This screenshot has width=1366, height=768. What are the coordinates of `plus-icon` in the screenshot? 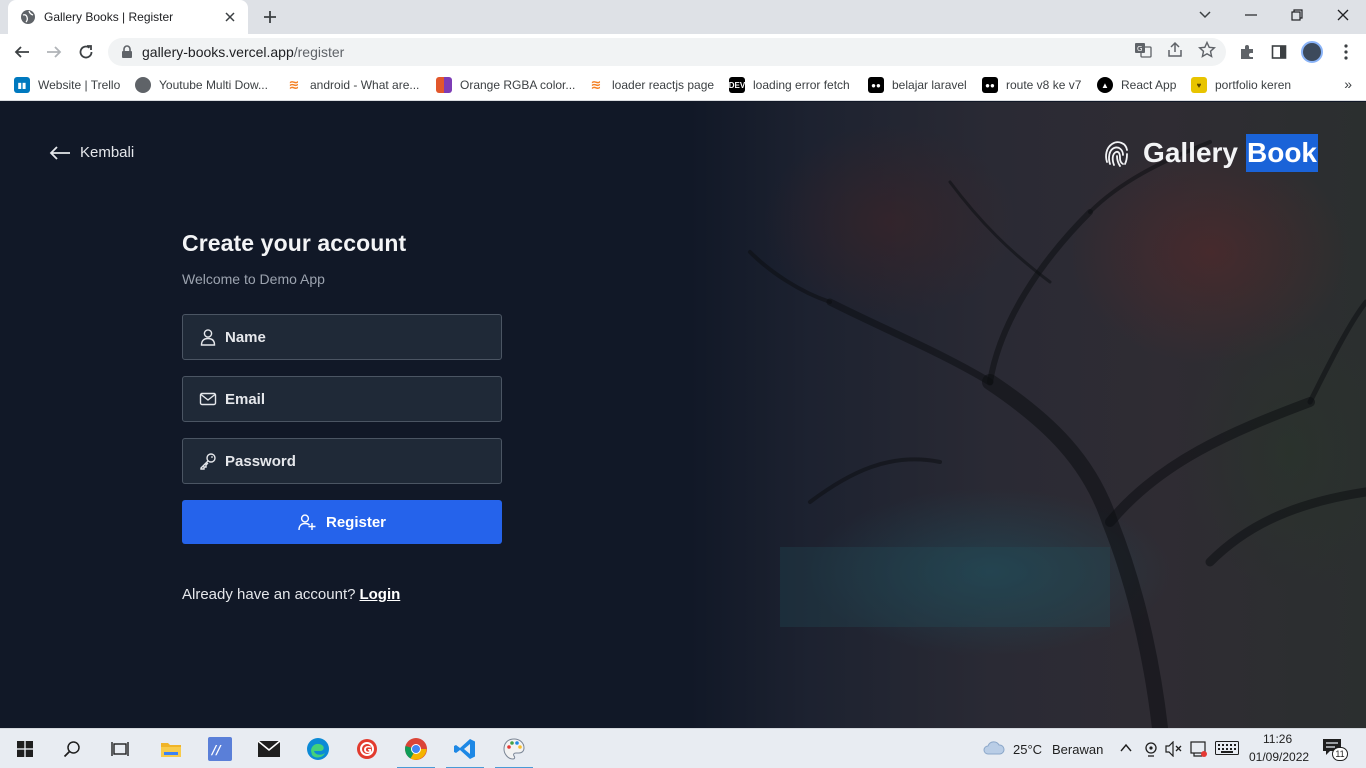 It's located at (270, 17).